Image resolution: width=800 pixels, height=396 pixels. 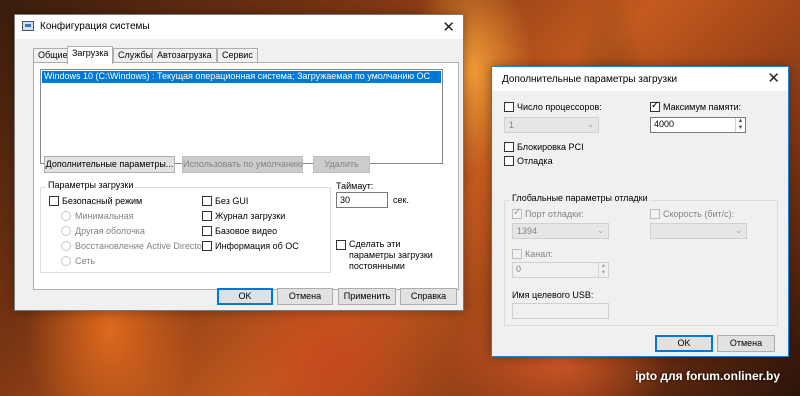 I want to click on window-title: Конфигурация системы, so click(x=95, y=26).